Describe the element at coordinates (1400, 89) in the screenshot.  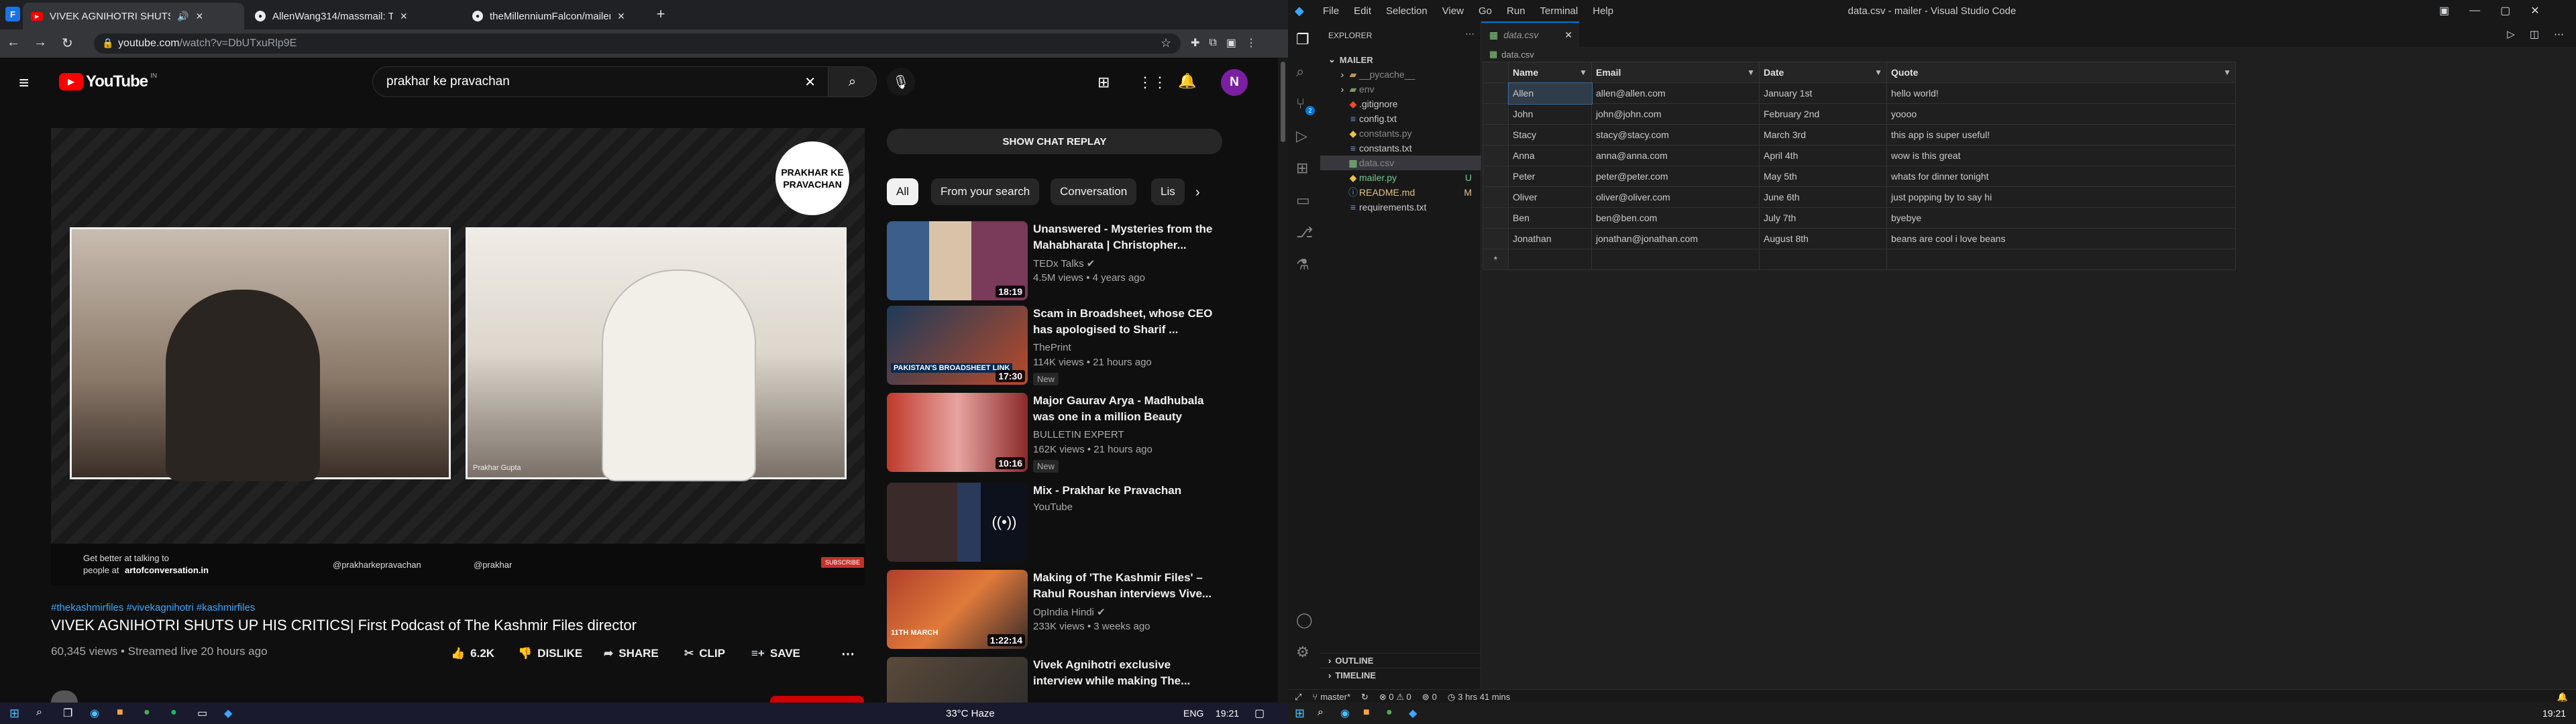
I see `tree-item-env: › ▰ env` at that location.